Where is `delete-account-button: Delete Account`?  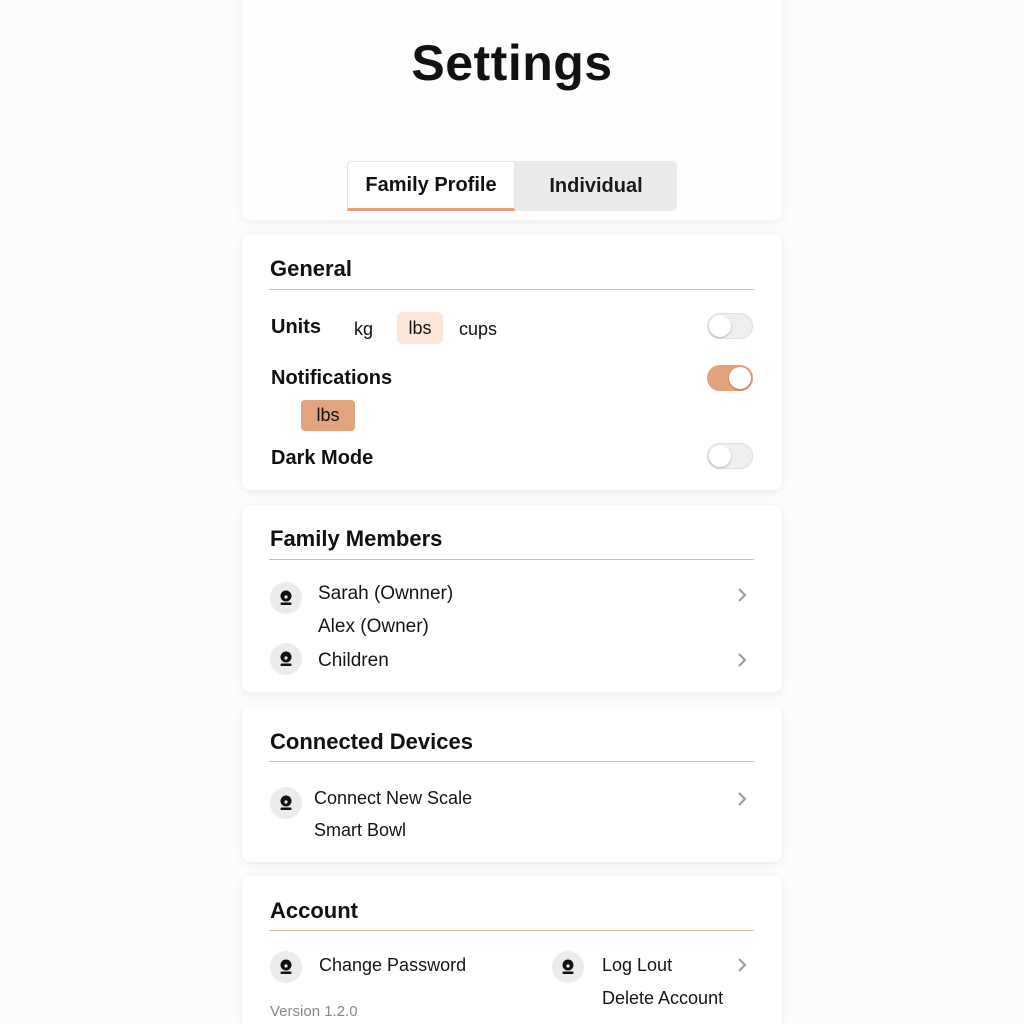 delete-account-button: Delete Account is located at coordinates (662, 998).